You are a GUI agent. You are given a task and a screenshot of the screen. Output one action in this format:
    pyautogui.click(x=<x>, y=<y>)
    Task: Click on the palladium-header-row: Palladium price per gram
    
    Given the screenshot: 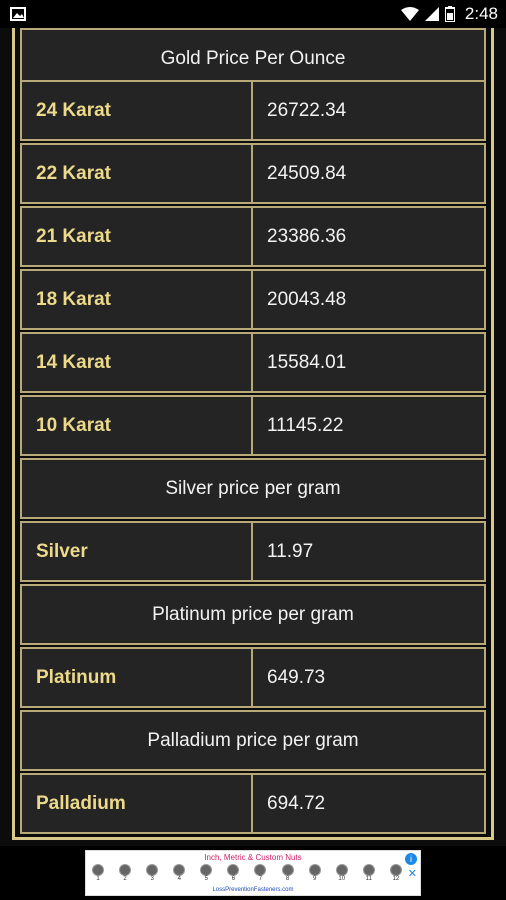 What is the action you would take?
    pyautogui.click(x=253, y=740)
    